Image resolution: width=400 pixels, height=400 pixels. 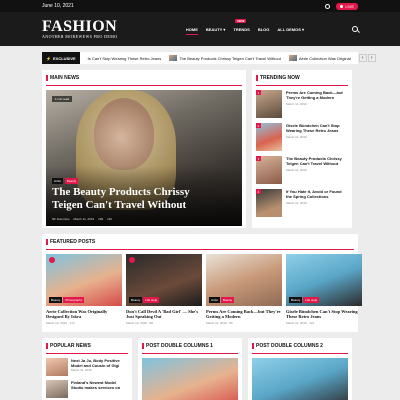 I want to click on section-heading: POPULAR NEWS, so click(x=87, y=346).